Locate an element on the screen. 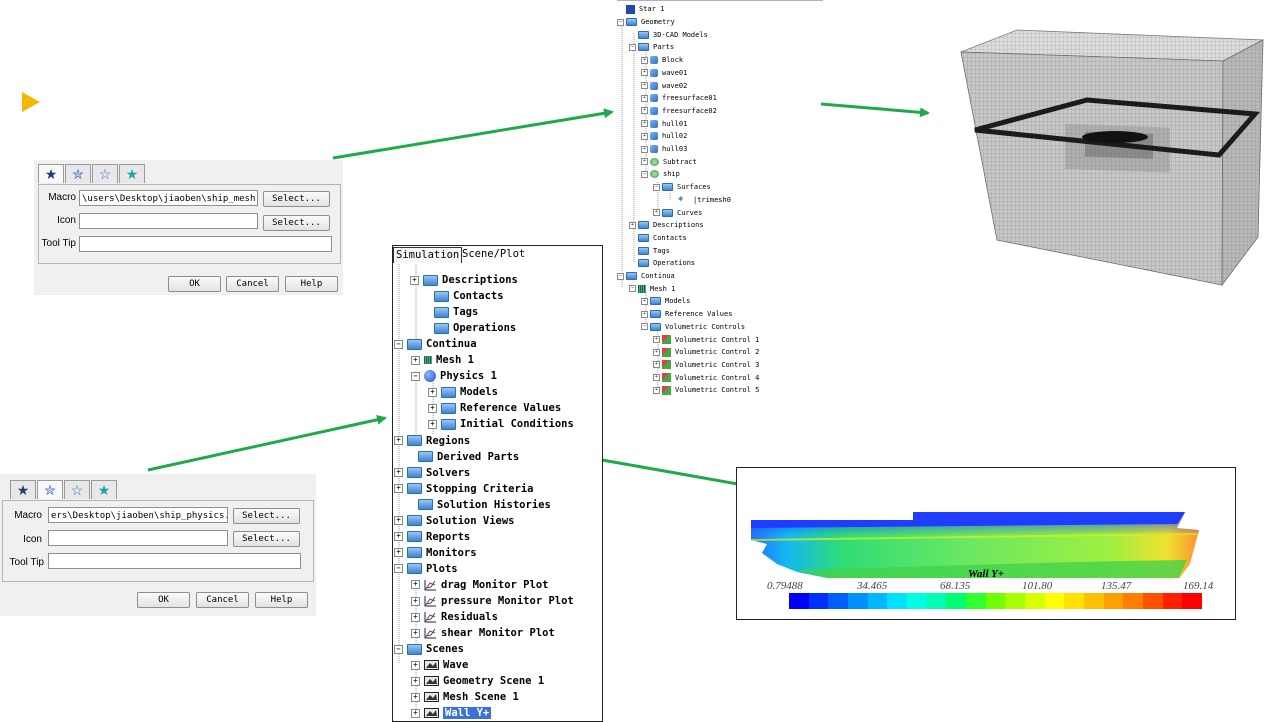 This screenshot has height=722, width=1280. tree-item-volumetric-control-2: + Volumetric Control 2 is located at coordinates (706, 352).